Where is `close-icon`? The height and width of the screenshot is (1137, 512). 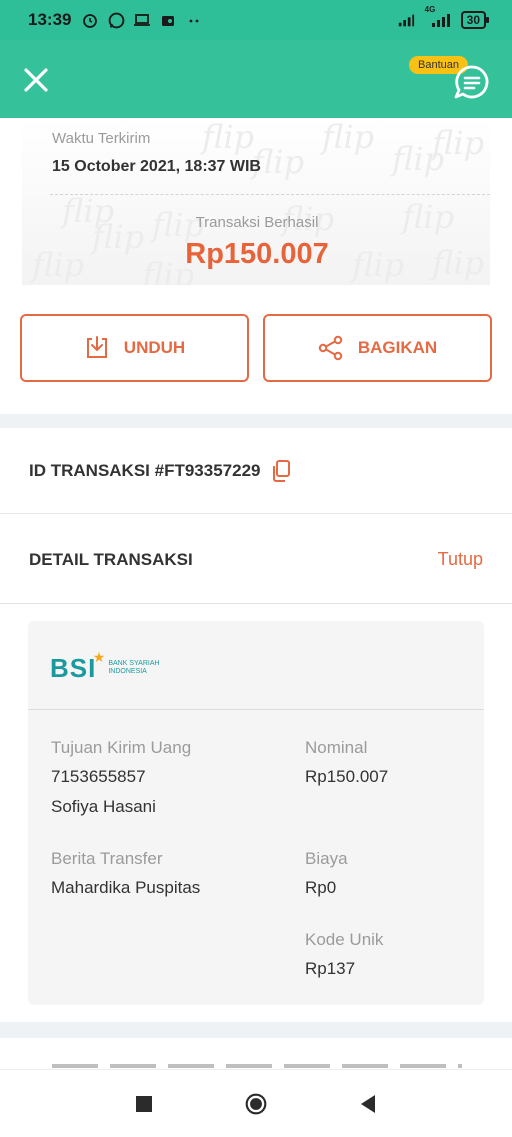 close-icon is located at coordinates (36, 80).